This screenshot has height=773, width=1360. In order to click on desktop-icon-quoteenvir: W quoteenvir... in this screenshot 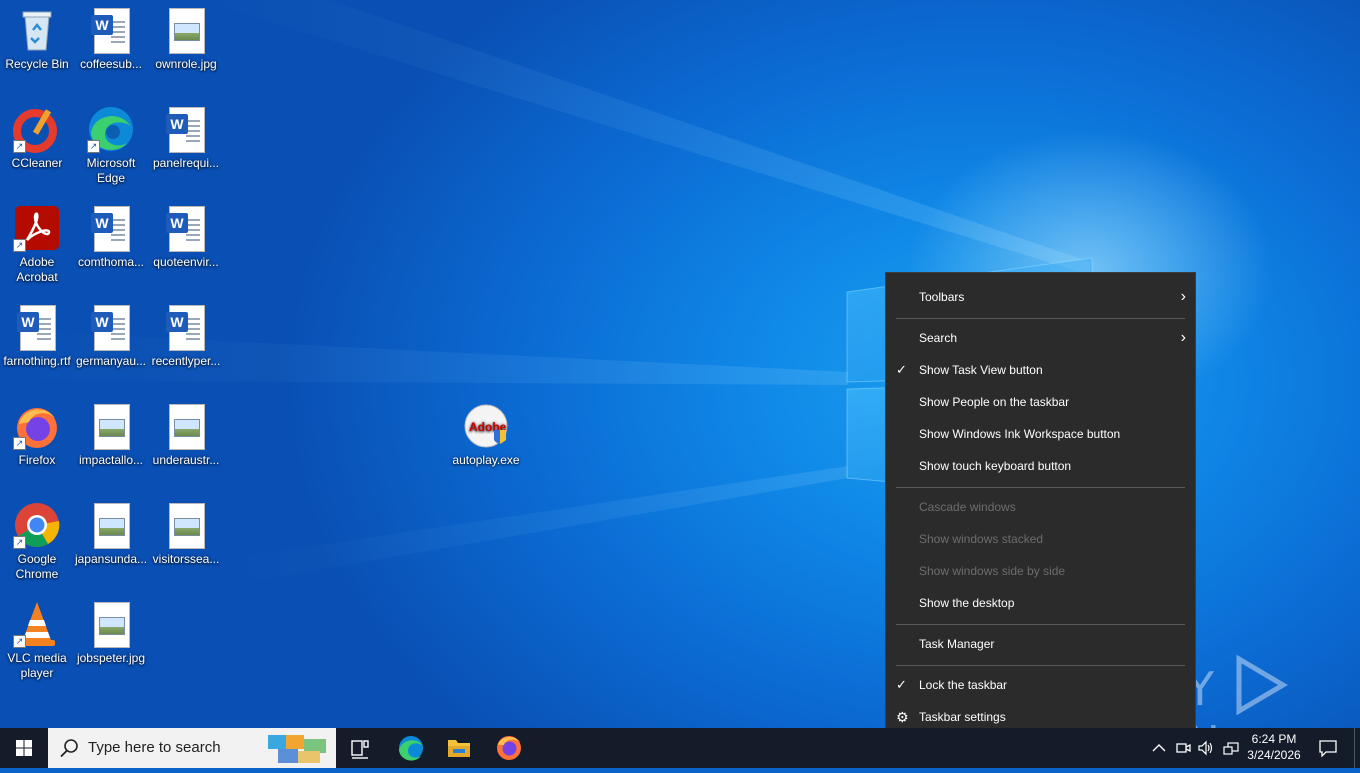, I will do `click(186, 237)`.